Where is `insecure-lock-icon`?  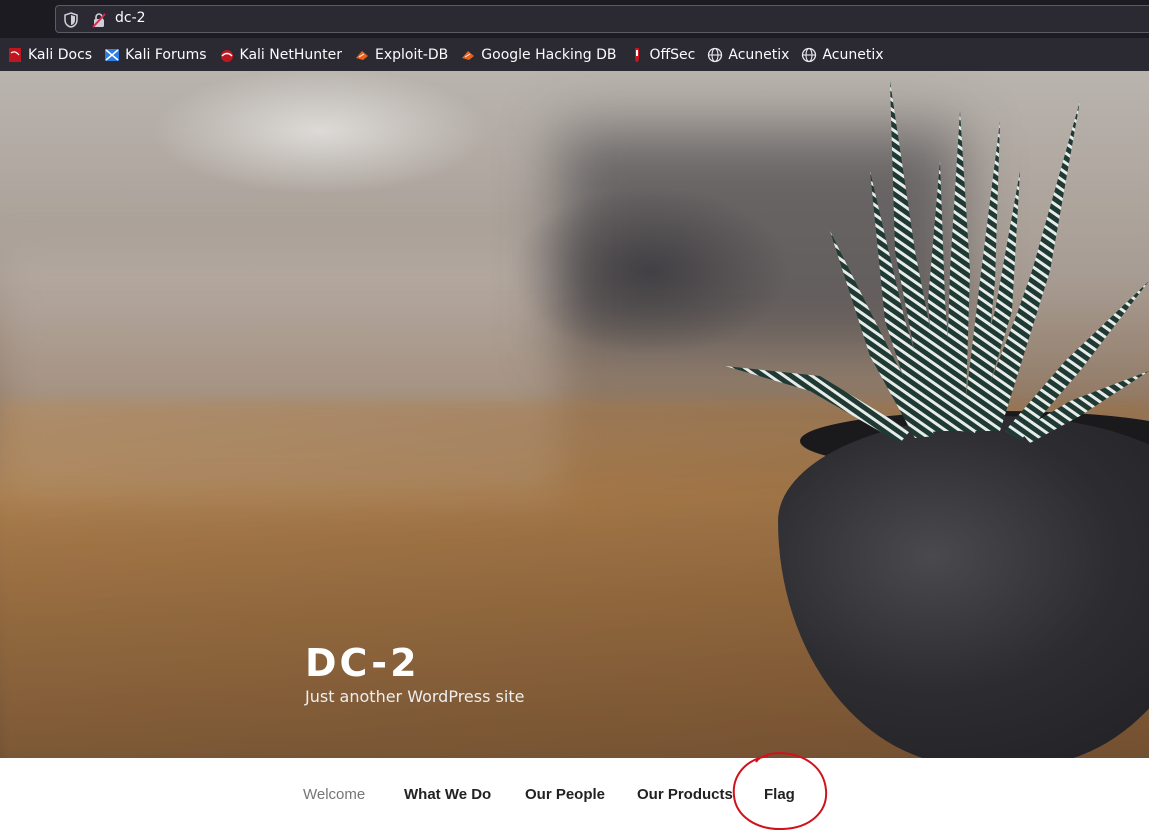
insecure-lock-icon is located at coordinates (99, 20).